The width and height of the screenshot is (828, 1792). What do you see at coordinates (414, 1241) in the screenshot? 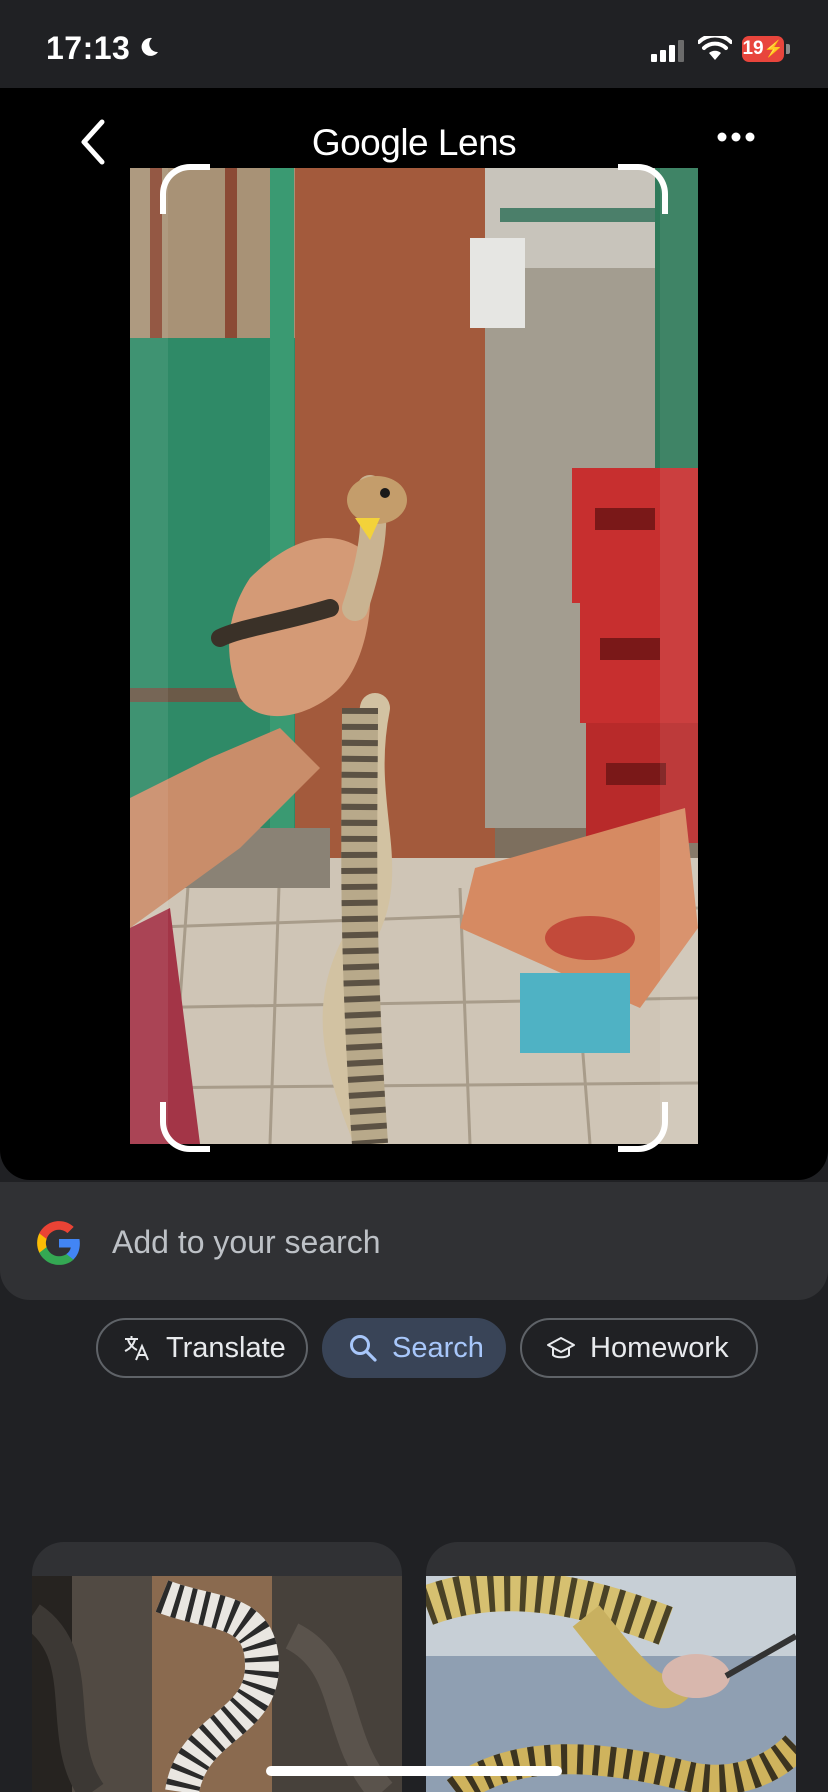
I see `search-panel: Add to your search` at bounding box center [414, 1241].